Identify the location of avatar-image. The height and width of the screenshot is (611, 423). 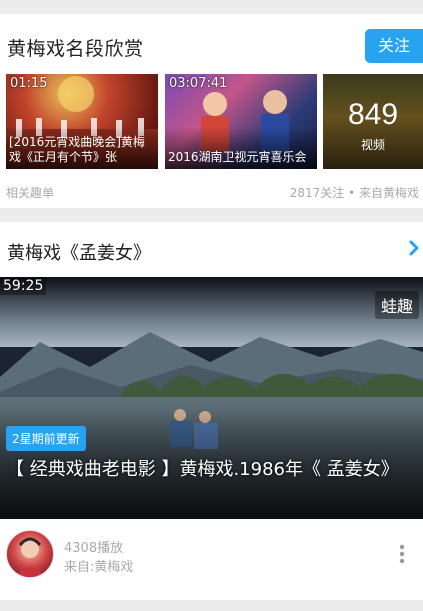
(30, 557).